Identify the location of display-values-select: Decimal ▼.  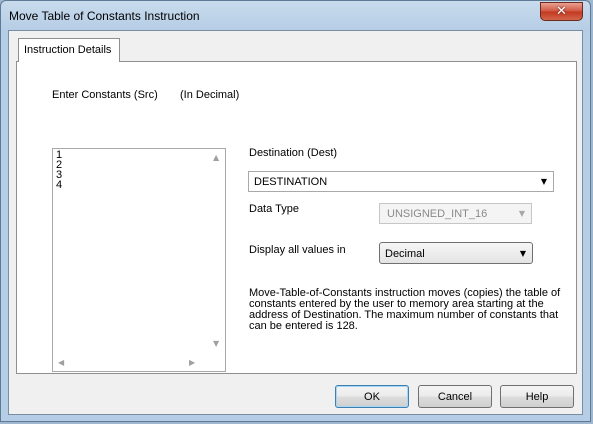
(456, 253).